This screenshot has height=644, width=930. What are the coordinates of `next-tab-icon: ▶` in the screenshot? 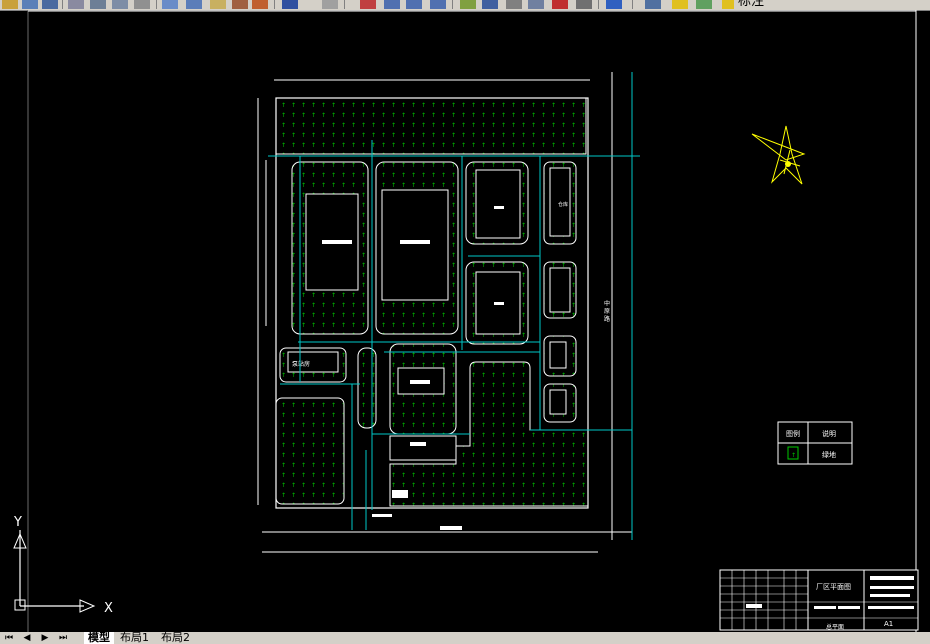 It's located at (45, 638).